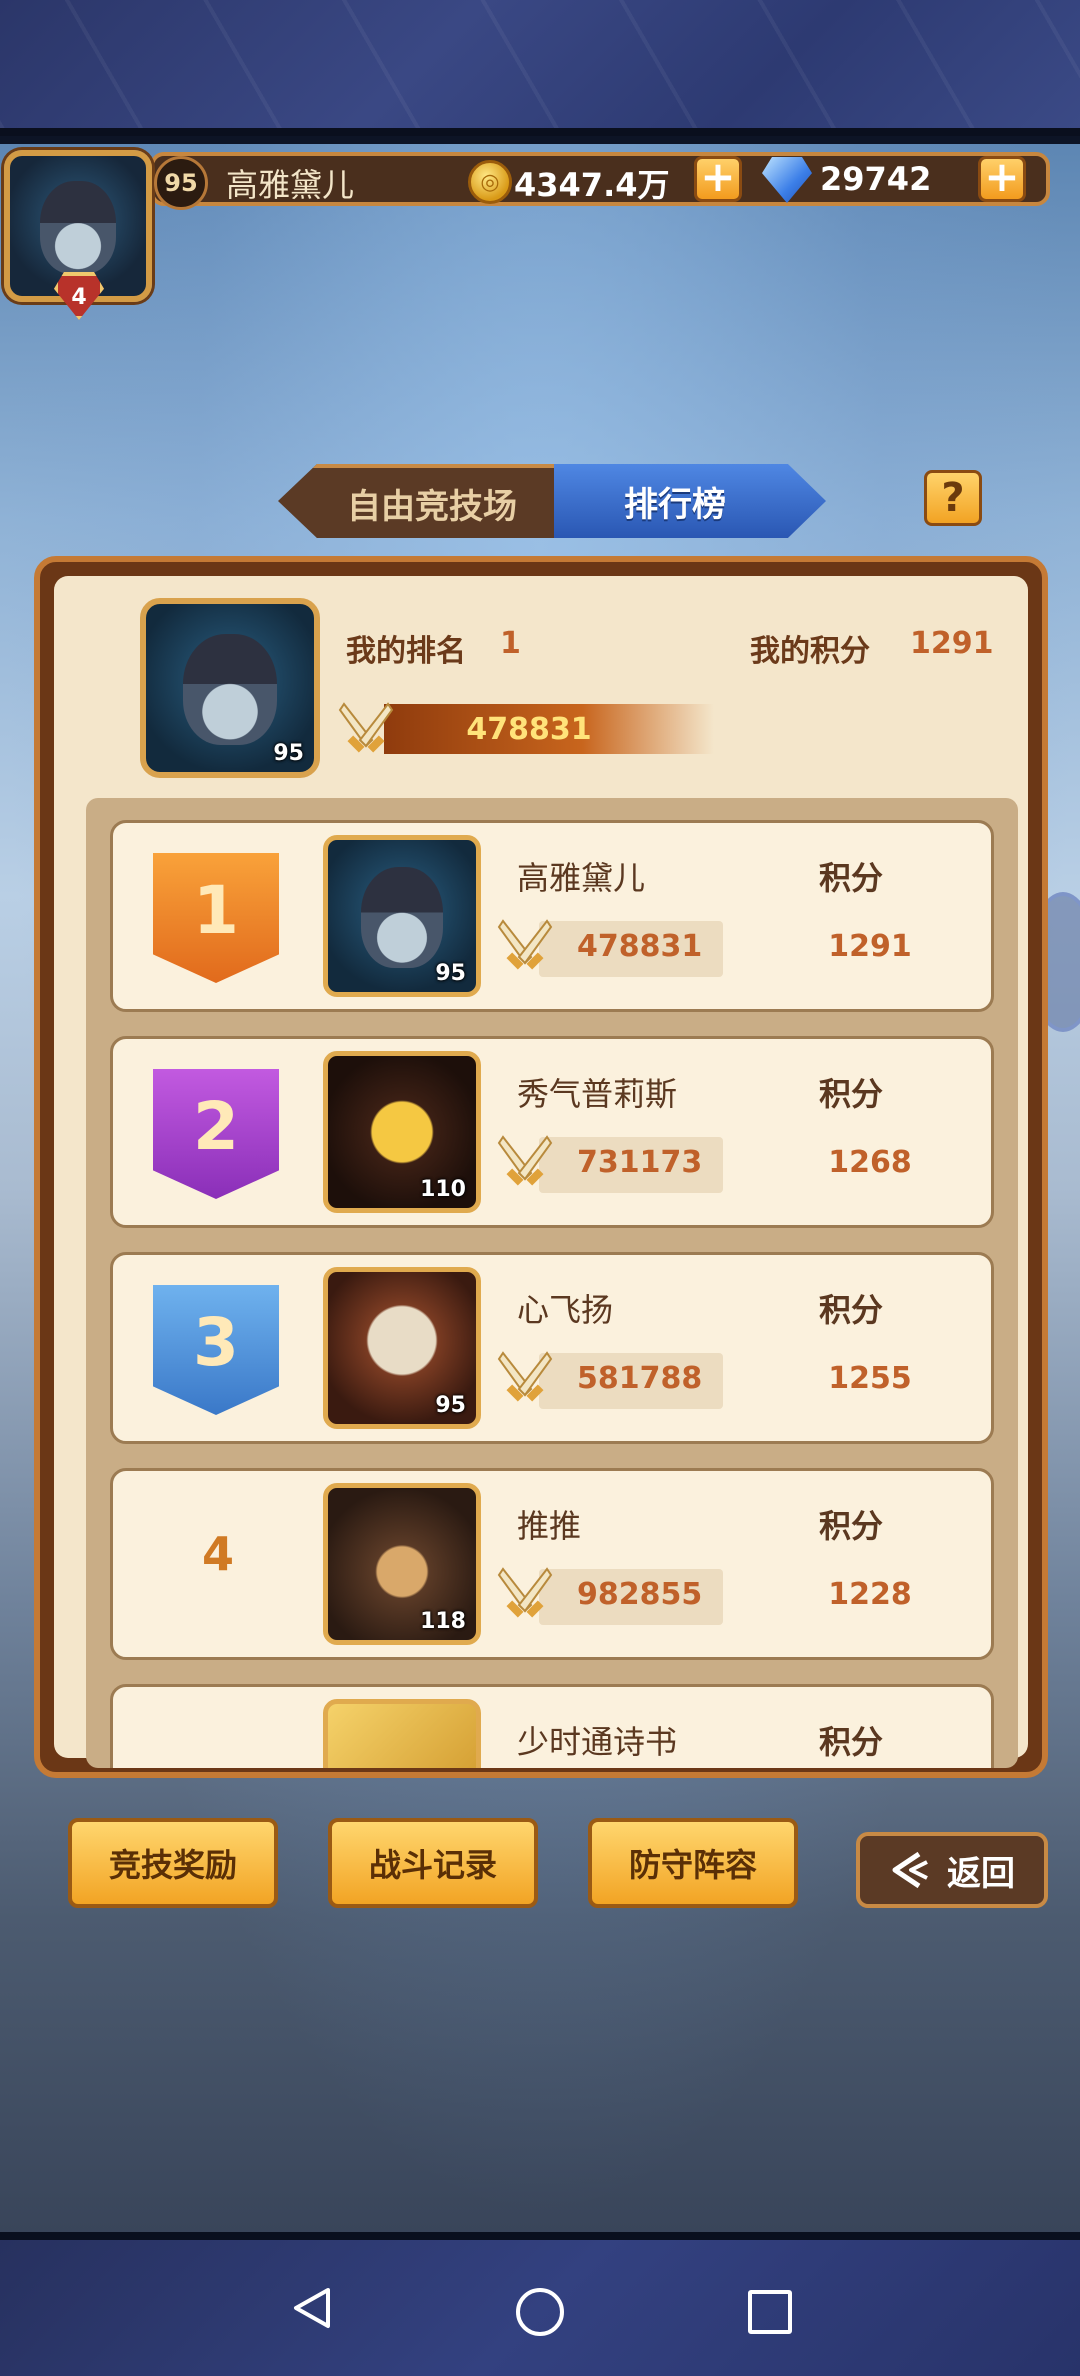 Image resolution: width=1080 pixels, height=2376 pixels. I want to click on ranking-row: 3 95 心飞扬 积分 581788 1255, so click(552, 1348).